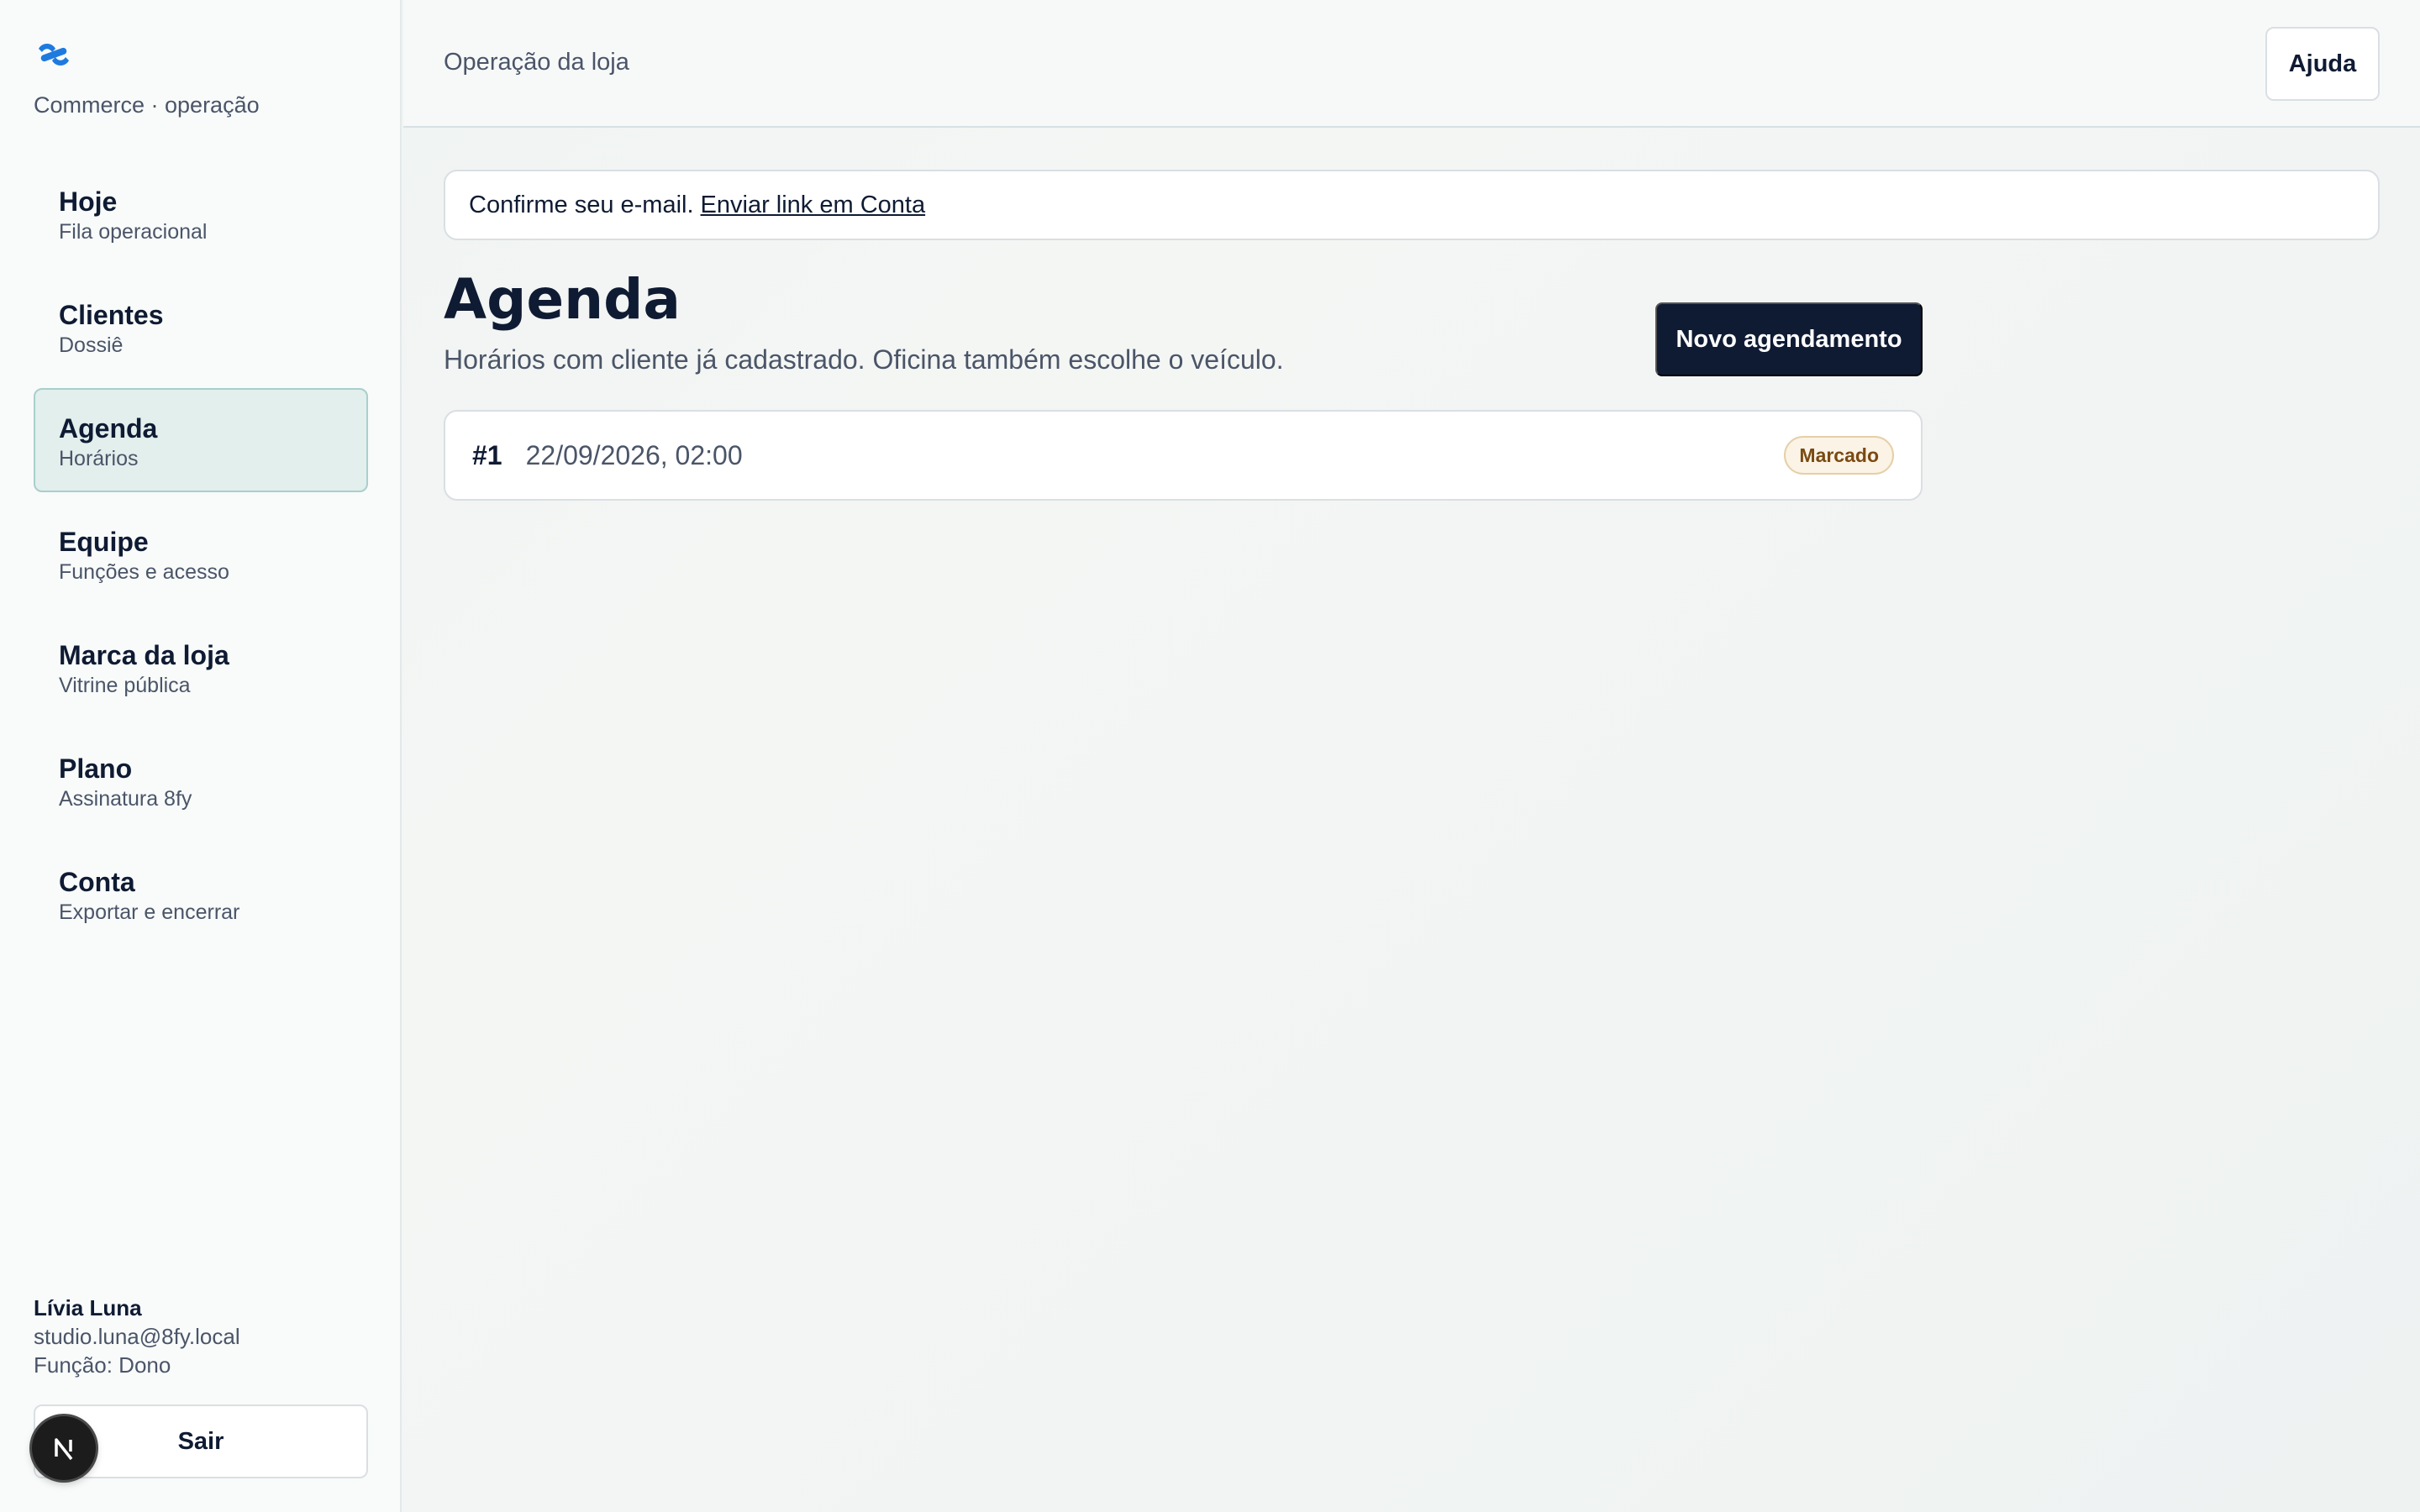  I want to click on user-email: studio.luna@8fy.local, so click(137, 1336).